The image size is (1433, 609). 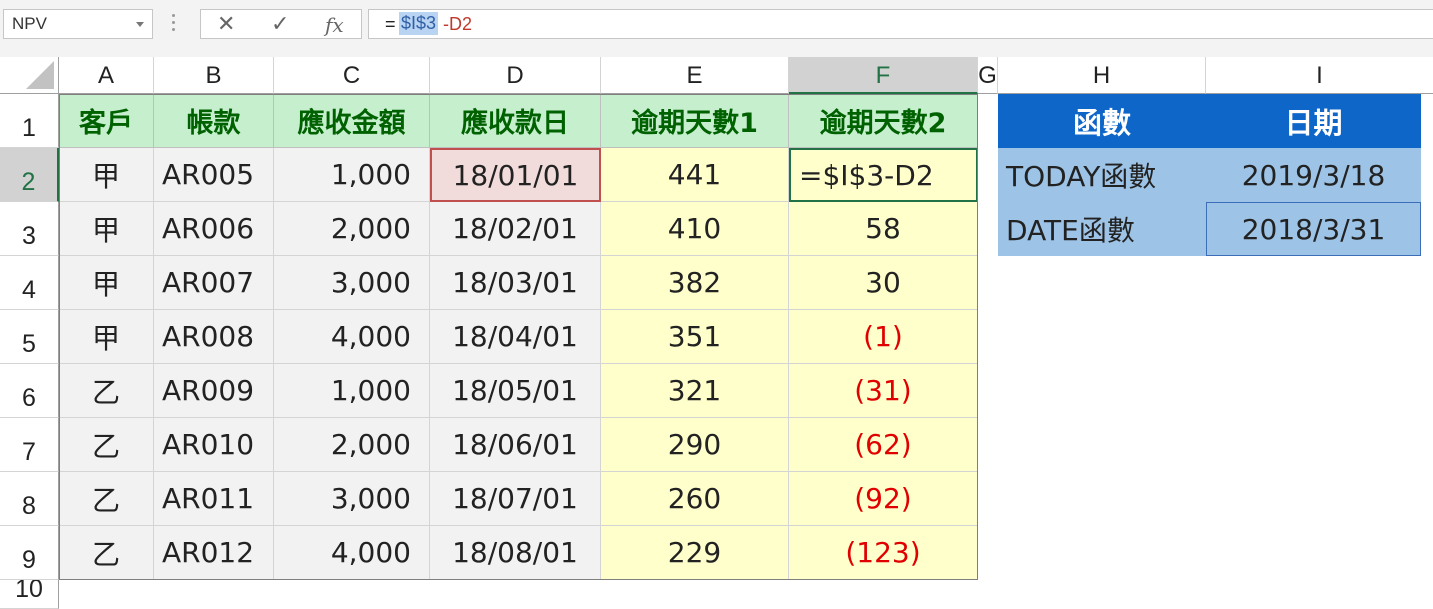 I want to click on cell-i3-referenced: 2018/3/31, so click(x=1313, y=229).